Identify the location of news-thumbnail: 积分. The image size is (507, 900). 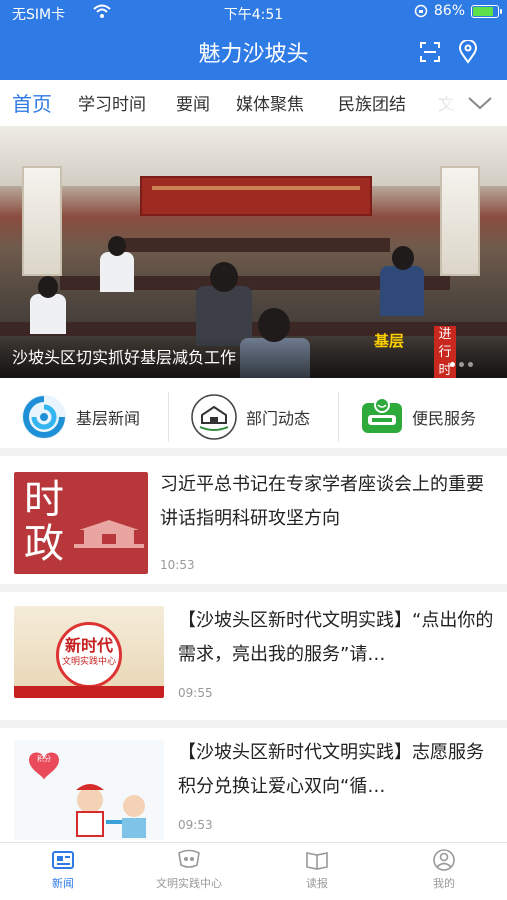
(89, 790).